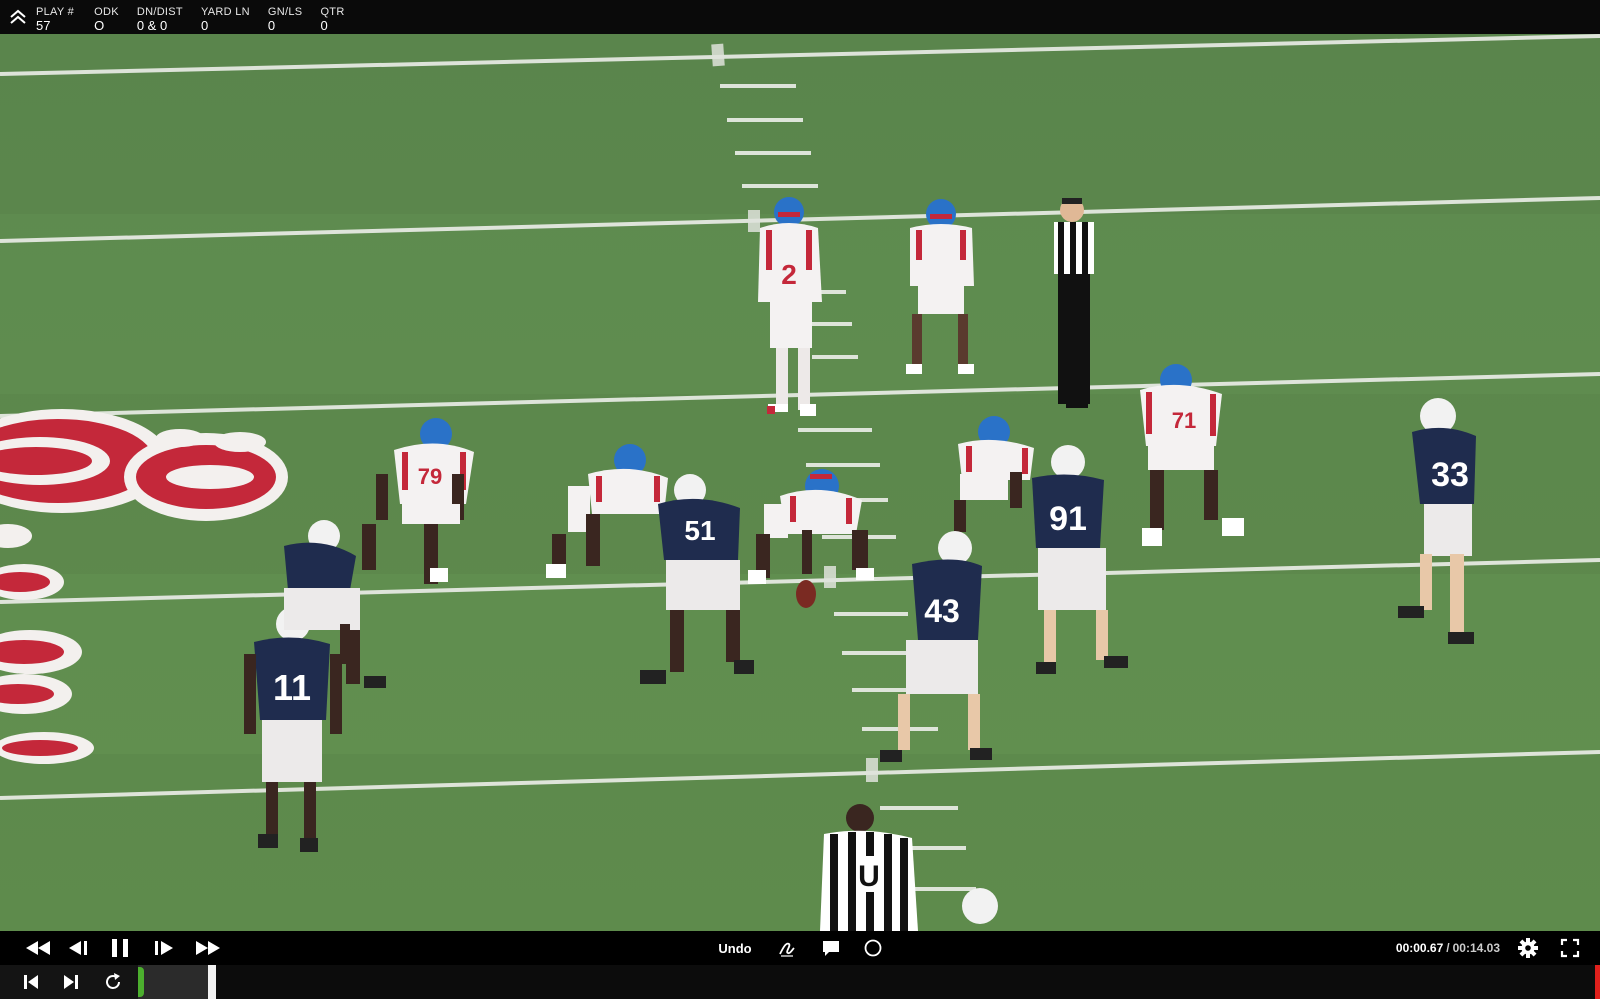 This screenshot has width=1600, height=999. What do you see at coordinates (141, 982) in the screenshot?
I see `clip-start-marker` at bounding box center [141, 982].